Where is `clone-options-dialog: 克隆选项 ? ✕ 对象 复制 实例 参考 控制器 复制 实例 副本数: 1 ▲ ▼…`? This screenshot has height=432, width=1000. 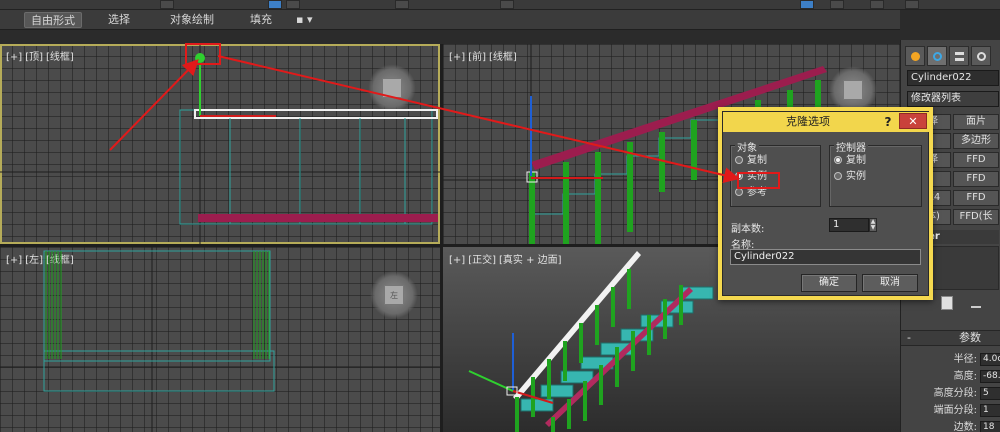
clone-options-dialog: 克隆选项 ? ✕ 对象 复制 实例 参考 控制器 复制 实例 副本数: 1 ▲ ▼… is located at coordinates (825, 203).